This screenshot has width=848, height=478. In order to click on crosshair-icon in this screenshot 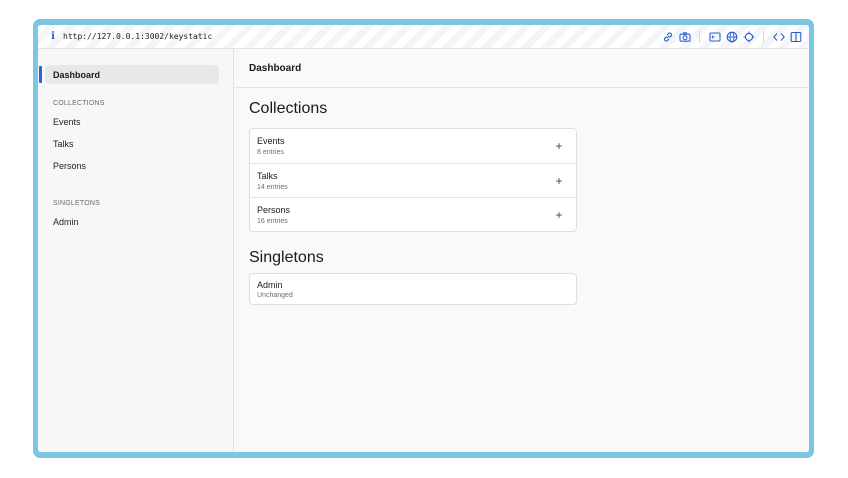, I will do `click(749, 37)`.